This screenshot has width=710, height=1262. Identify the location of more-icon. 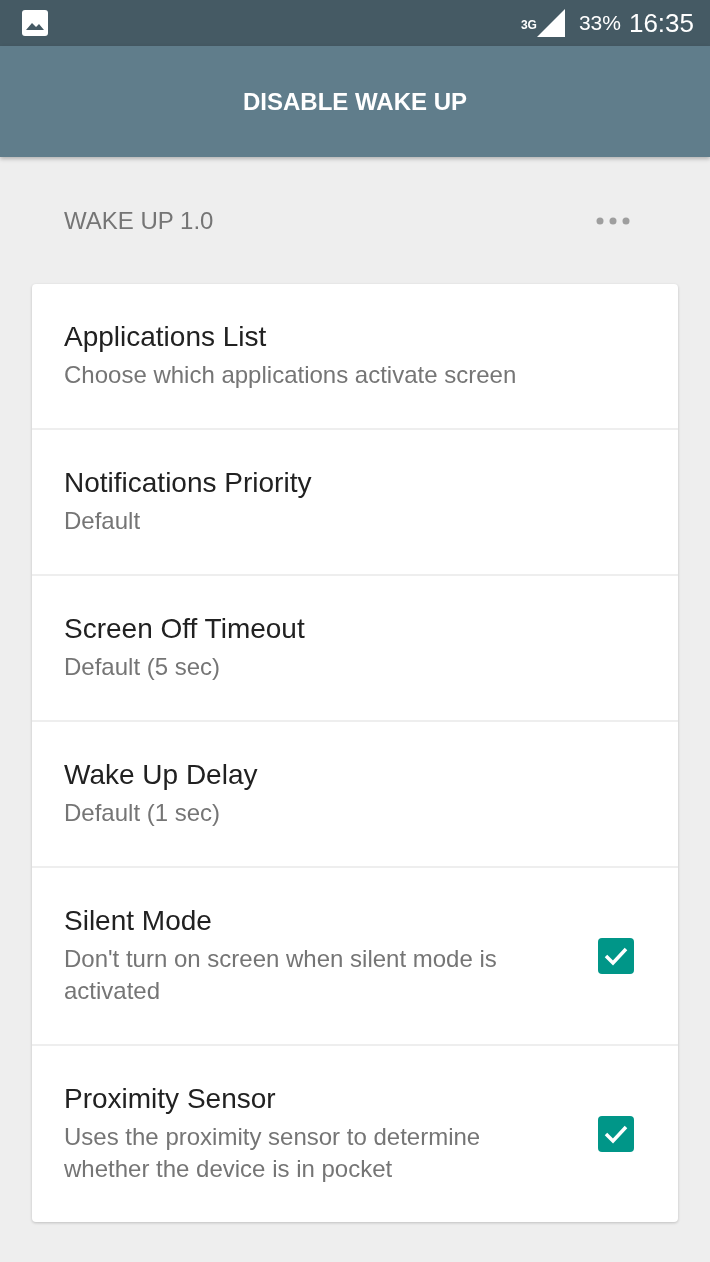
(613, 220).